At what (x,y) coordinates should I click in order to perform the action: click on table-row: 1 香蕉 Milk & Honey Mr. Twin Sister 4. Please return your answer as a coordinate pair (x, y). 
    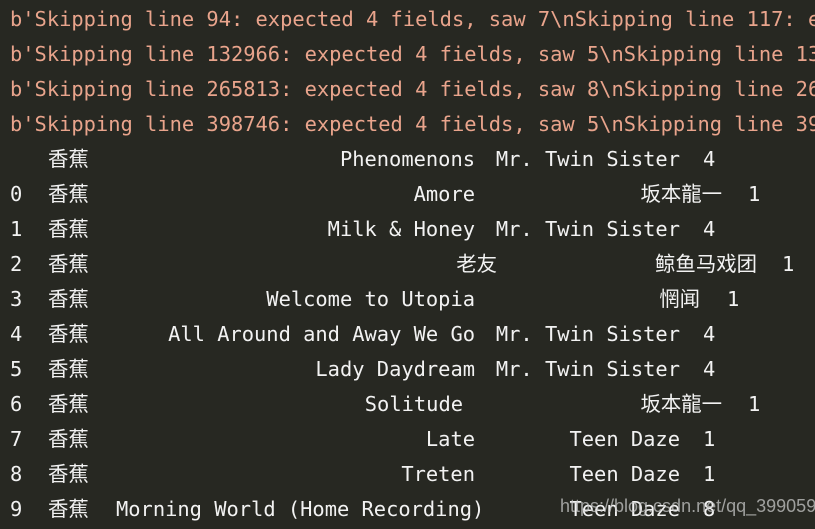
    Looking at the image, I should click on (407, 229).